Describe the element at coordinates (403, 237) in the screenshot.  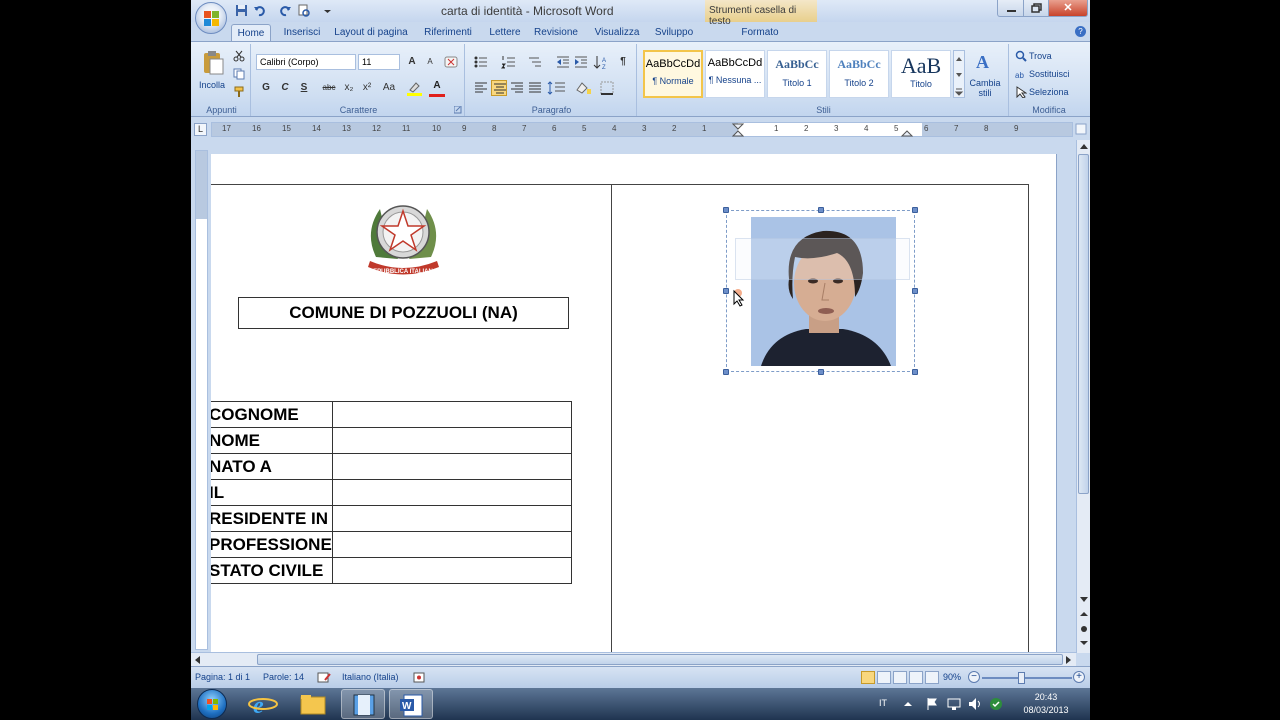
I see `emblem-image: REPUBBLICA ITALIANA` at that location.